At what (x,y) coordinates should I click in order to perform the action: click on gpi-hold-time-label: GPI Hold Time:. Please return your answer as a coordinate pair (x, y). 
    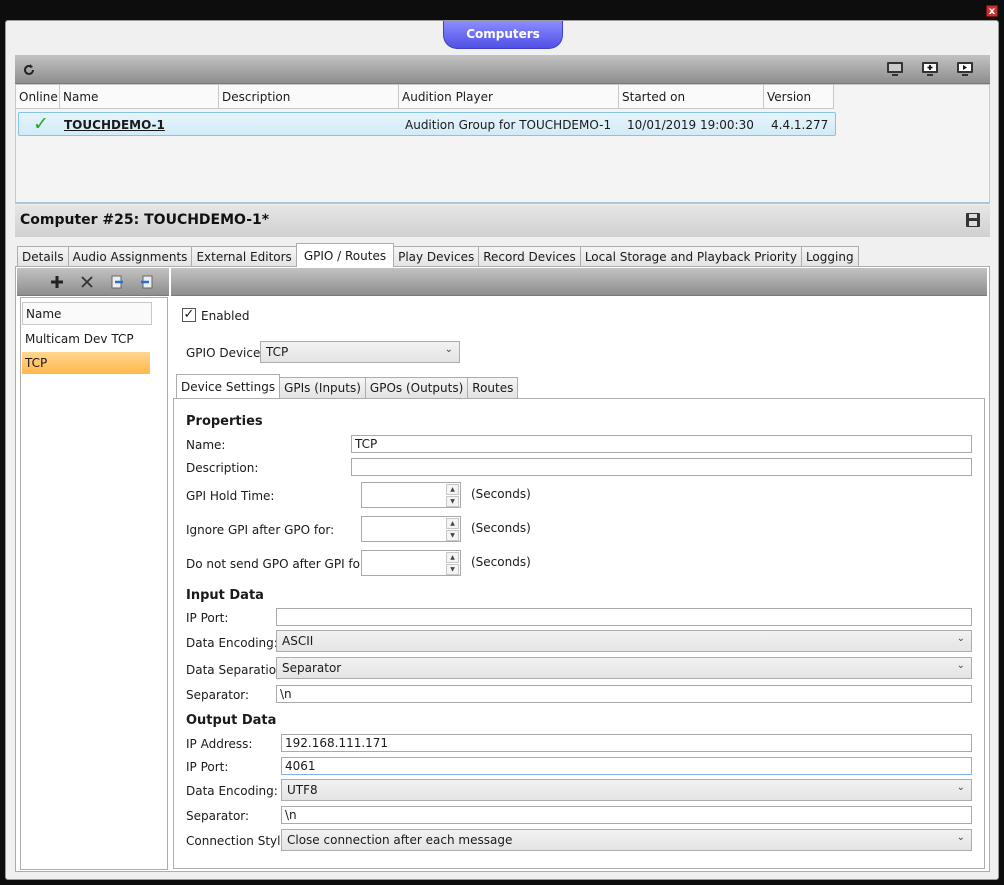
    Looking at the image, I should click on (230, 496).